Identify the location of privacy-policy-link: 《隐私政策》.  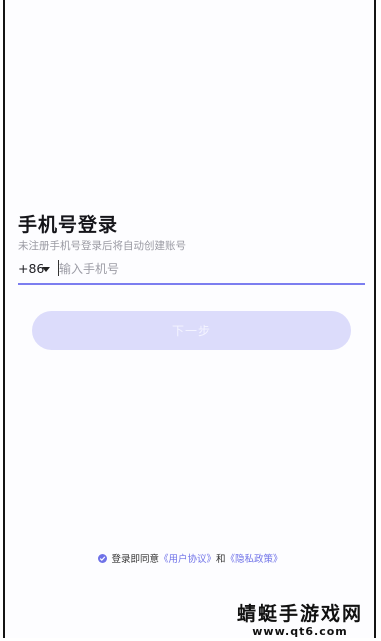
(254, 558).